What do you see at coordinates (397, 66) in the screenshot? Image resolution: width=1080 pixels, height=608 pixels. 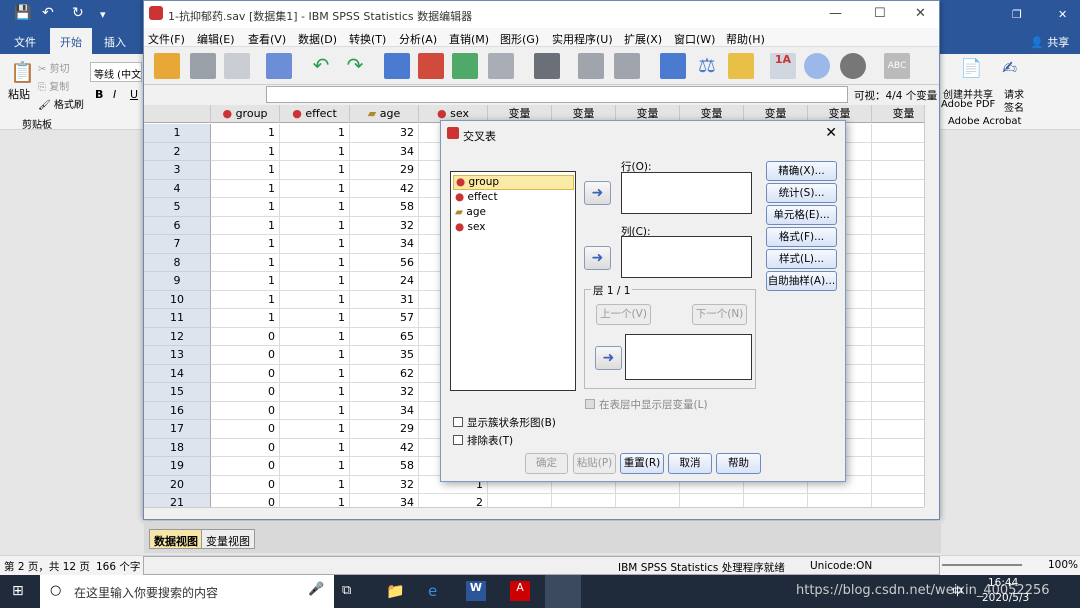 I see `goto-case-icon` at bounding box center [397, 66].